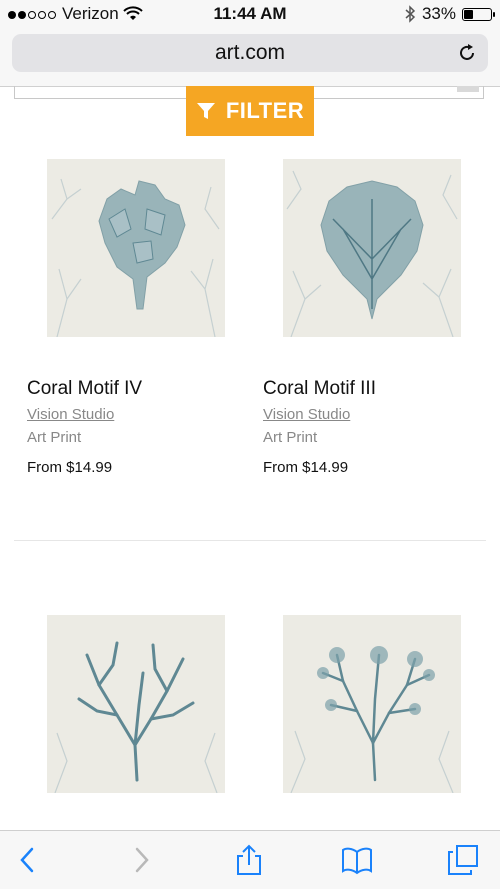  I want to click on browser-address-area: art.com, so click(250, 57).